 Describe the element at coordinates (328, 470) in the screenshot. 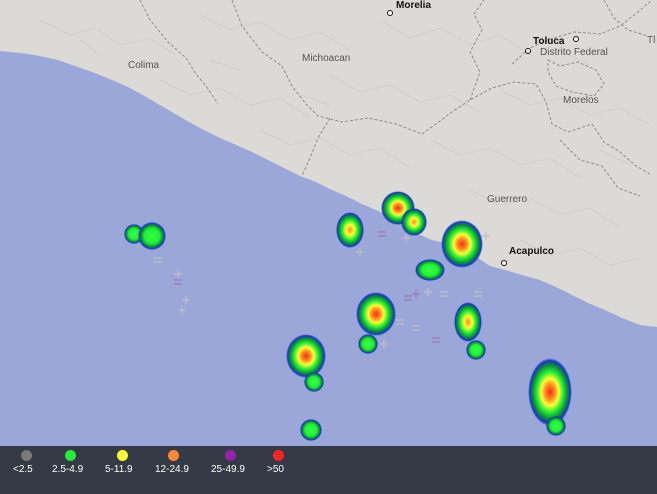

I see `lightning-legend: <2.5 2.5-4.9 5-11.9 12-24.9 25-49.9 >50` at that location.